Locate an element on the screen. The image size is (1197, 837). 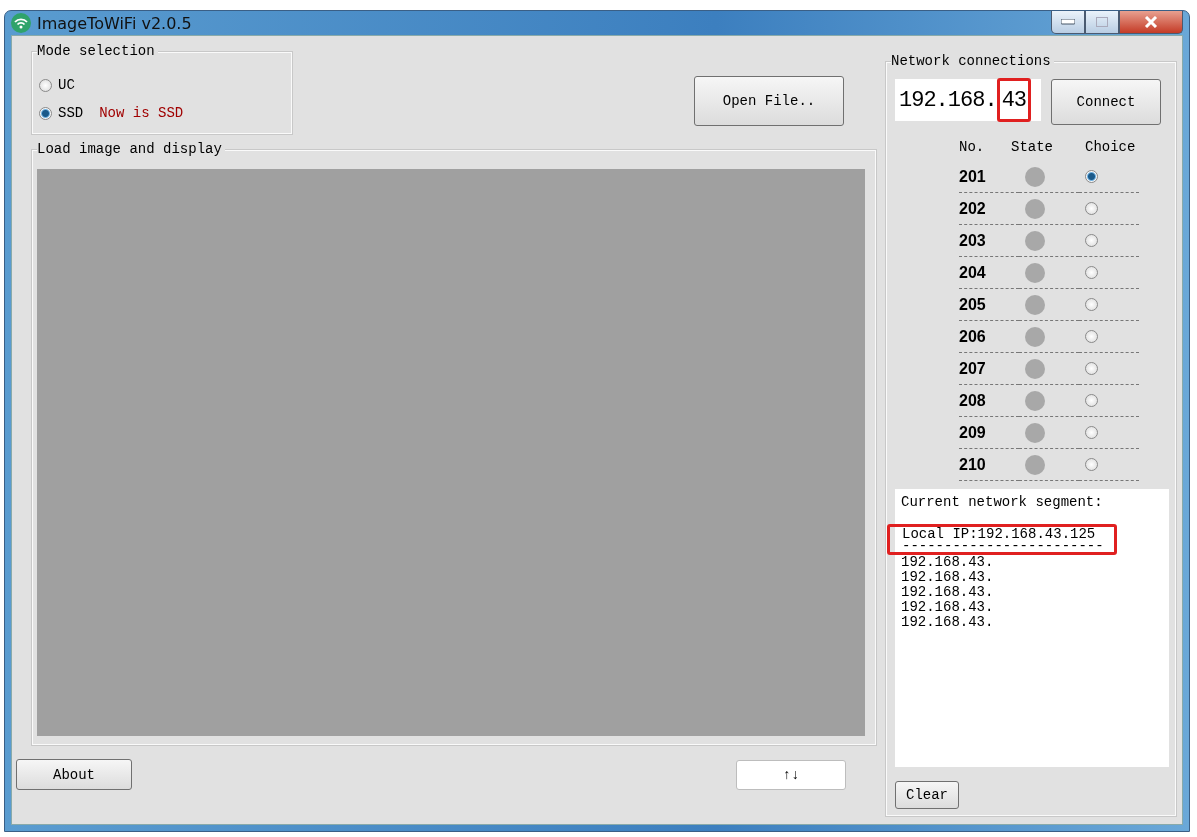
radio-label: SSD is located at coordinates (71, 113).